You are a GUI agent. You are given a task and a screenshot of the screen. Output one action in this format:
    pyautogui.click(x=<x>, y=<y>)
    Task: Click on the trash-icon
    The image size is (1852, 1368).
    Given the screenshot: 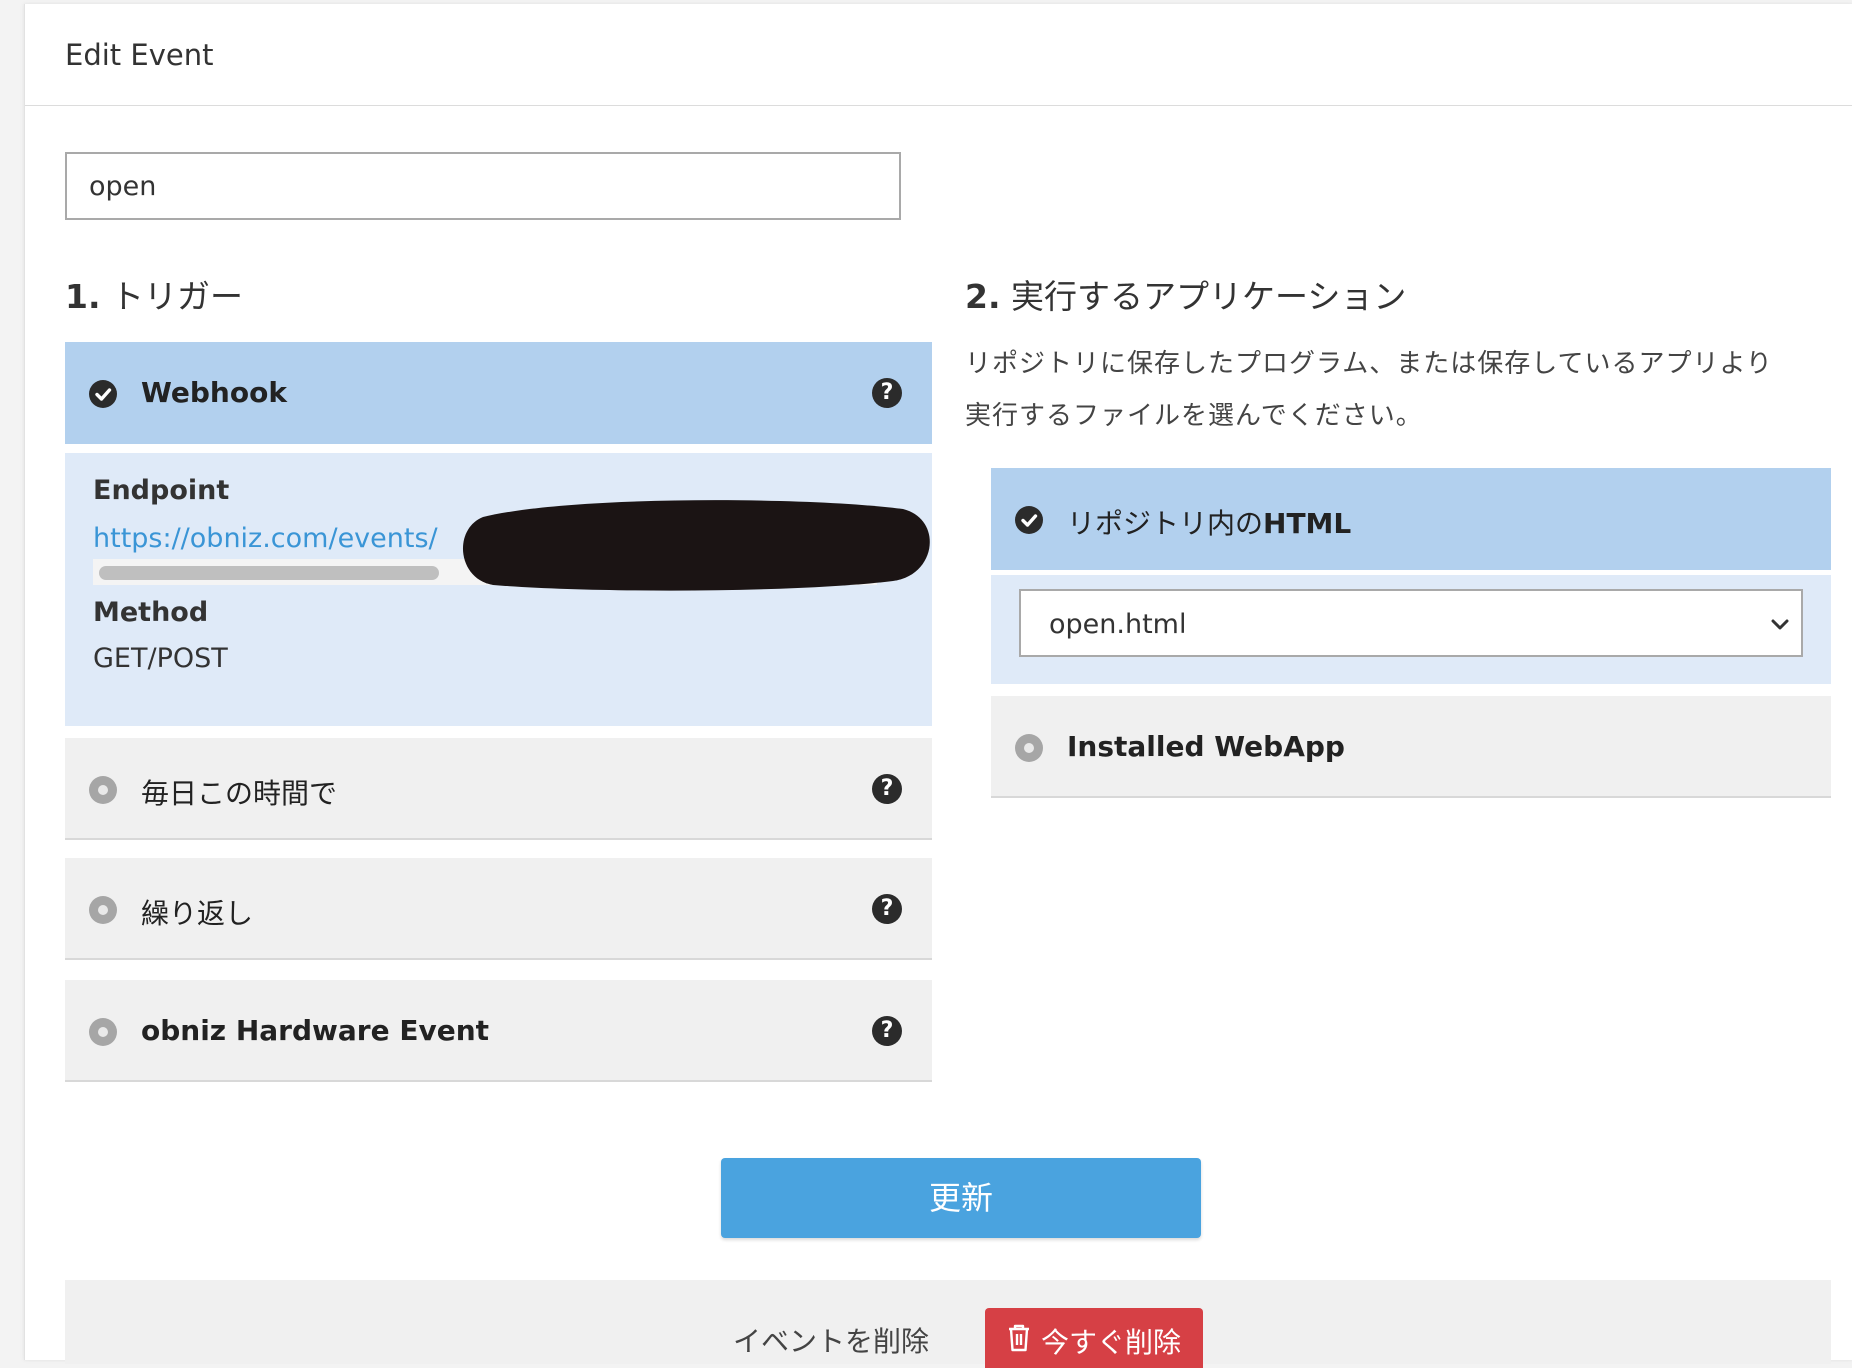 What is the action you would take?
    pyautogui.click(x=1019, y=1338)
    